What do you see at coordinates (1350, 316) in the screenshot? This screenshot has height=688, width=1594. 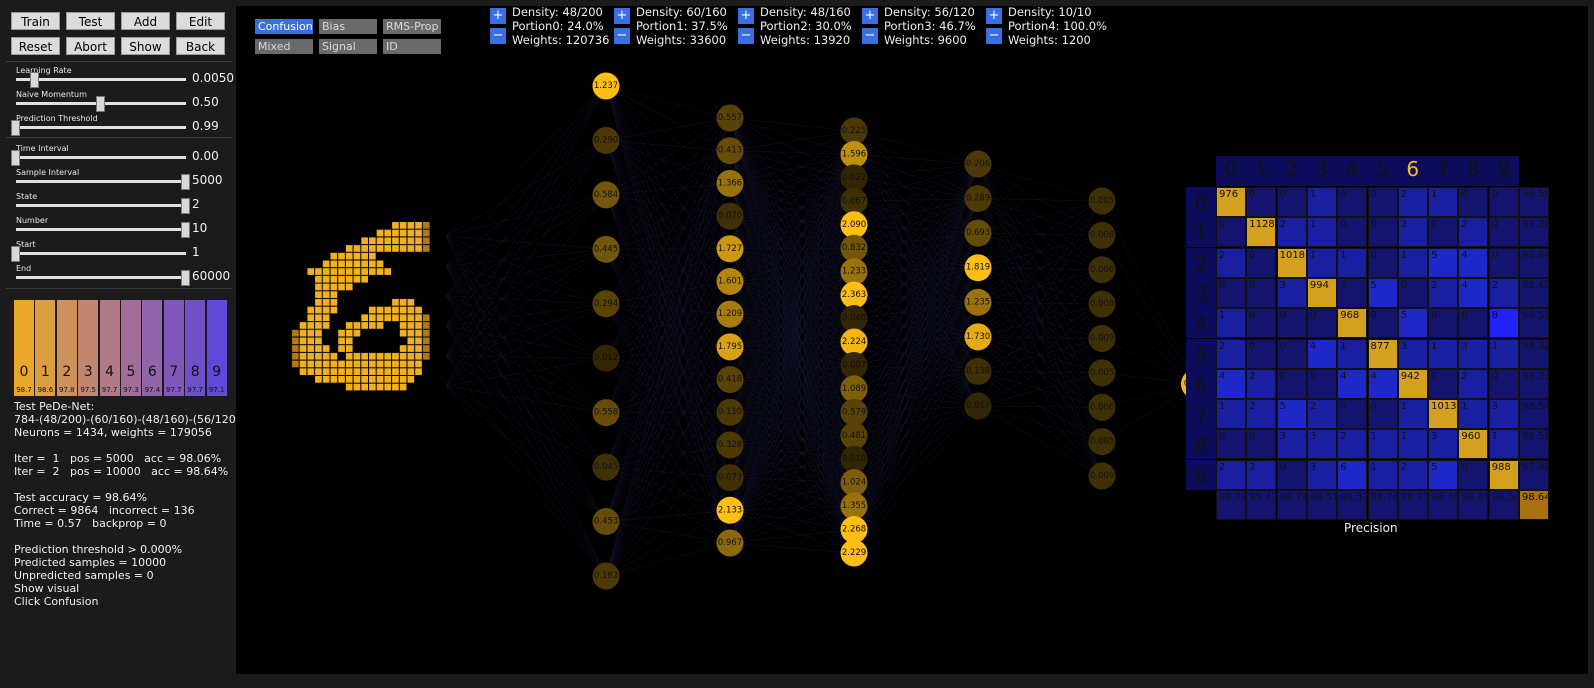 I see `matrix-cell-value: 968` at bounding box center [1350, 316].